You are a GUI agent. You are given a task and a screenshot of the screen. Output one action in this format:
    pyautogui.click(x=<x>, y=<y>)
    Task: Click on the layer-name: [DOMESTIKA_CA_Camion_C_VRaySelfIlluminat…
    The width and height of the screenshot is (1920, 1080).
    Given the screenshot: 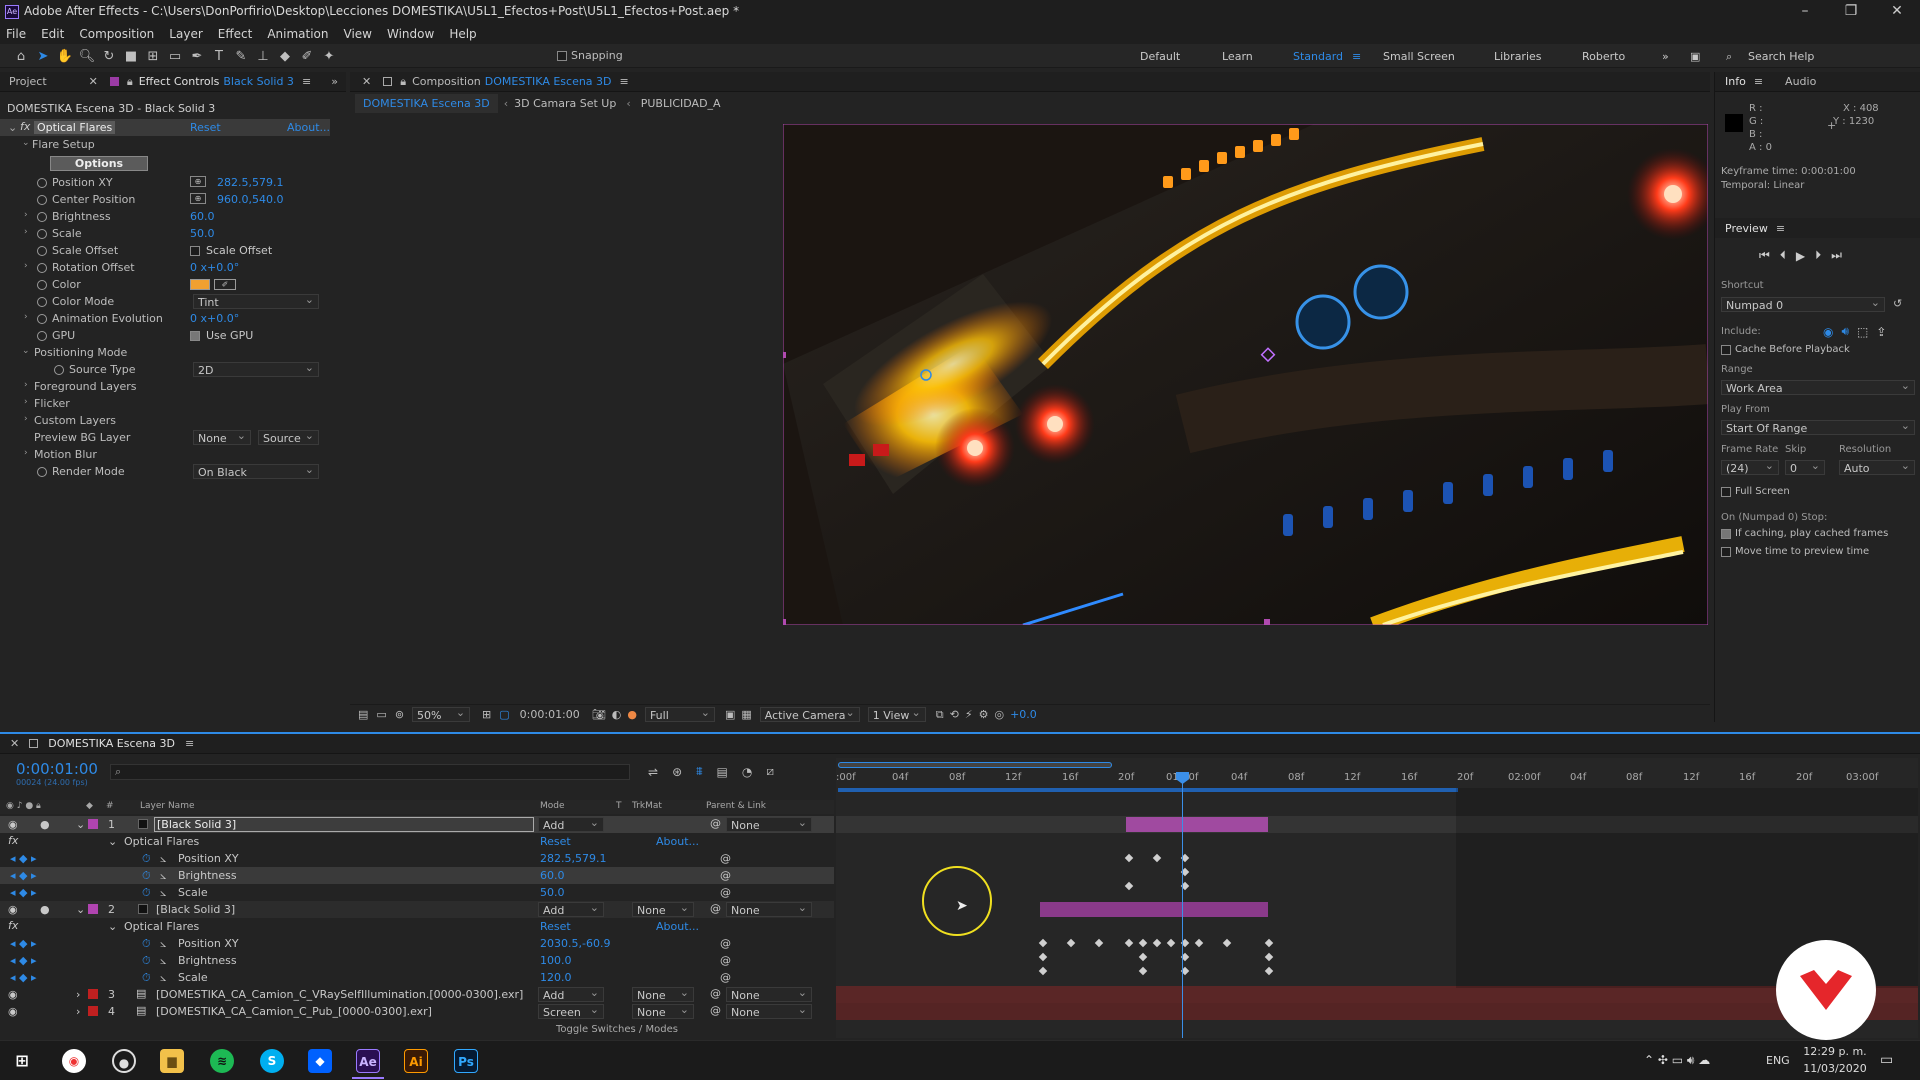 What is the action you would take?
    pyautogui.click(x=339, y=994)
    